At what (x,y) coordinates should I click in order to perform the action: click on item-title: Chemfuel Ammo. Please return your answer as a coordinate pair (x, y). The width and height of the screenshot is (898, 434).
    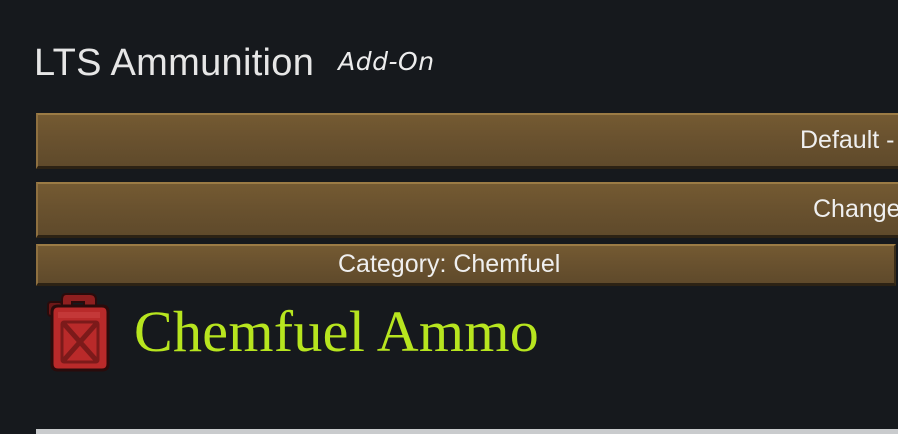
    Looking at the image, I should click on (337, 331).